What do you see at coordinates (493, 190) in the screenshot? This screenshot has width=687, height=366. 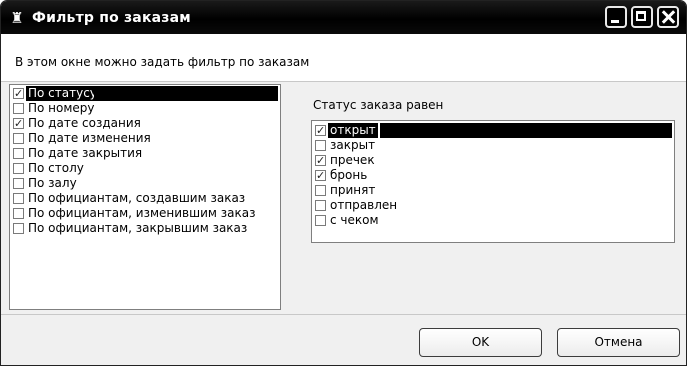 I see `status-item: принят` at bounding box center [493, 190].